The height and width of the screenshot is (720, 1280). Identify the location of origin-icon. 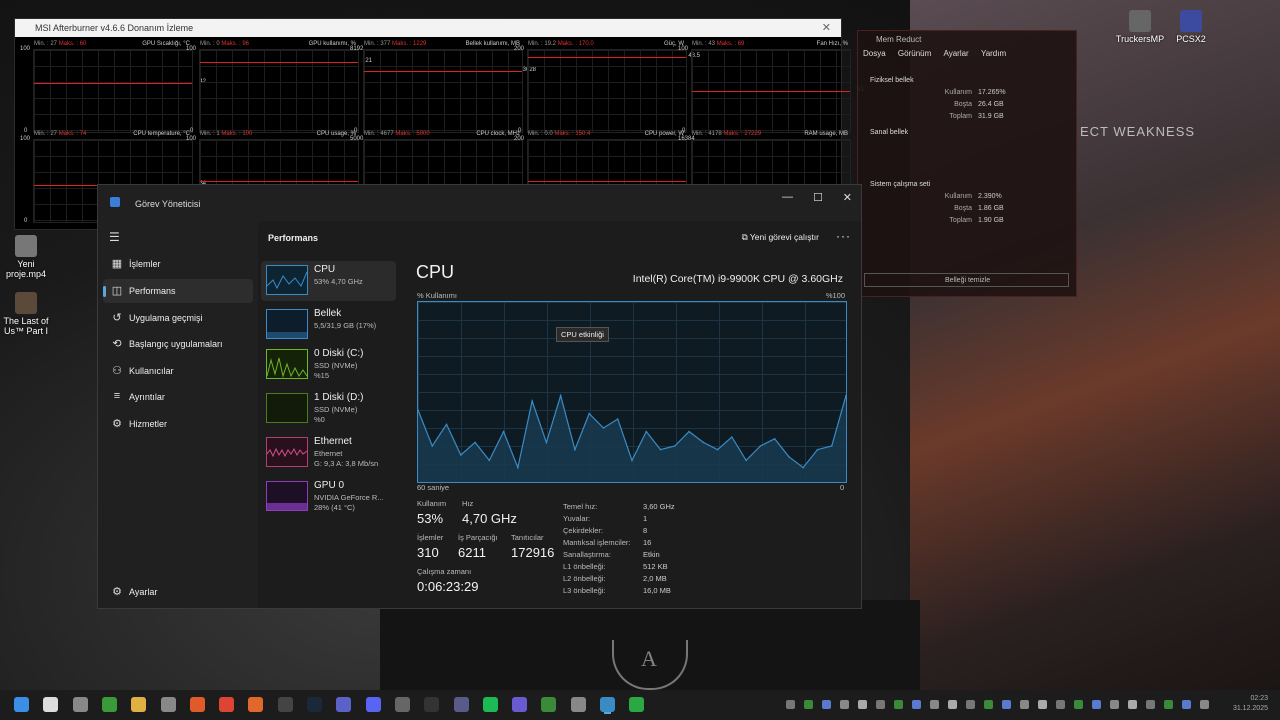
(256, 704).